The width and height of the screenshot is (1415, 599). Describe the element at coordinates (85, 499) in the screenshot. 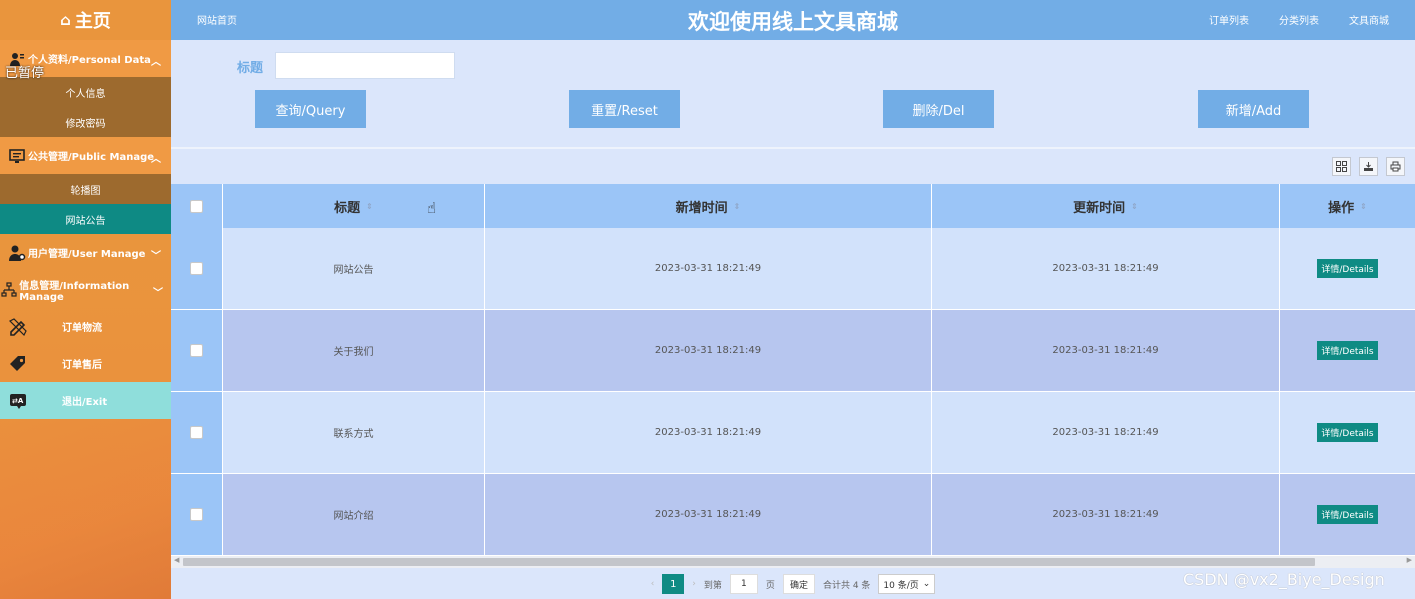

I see `sidebar-background-decoration` at that location.